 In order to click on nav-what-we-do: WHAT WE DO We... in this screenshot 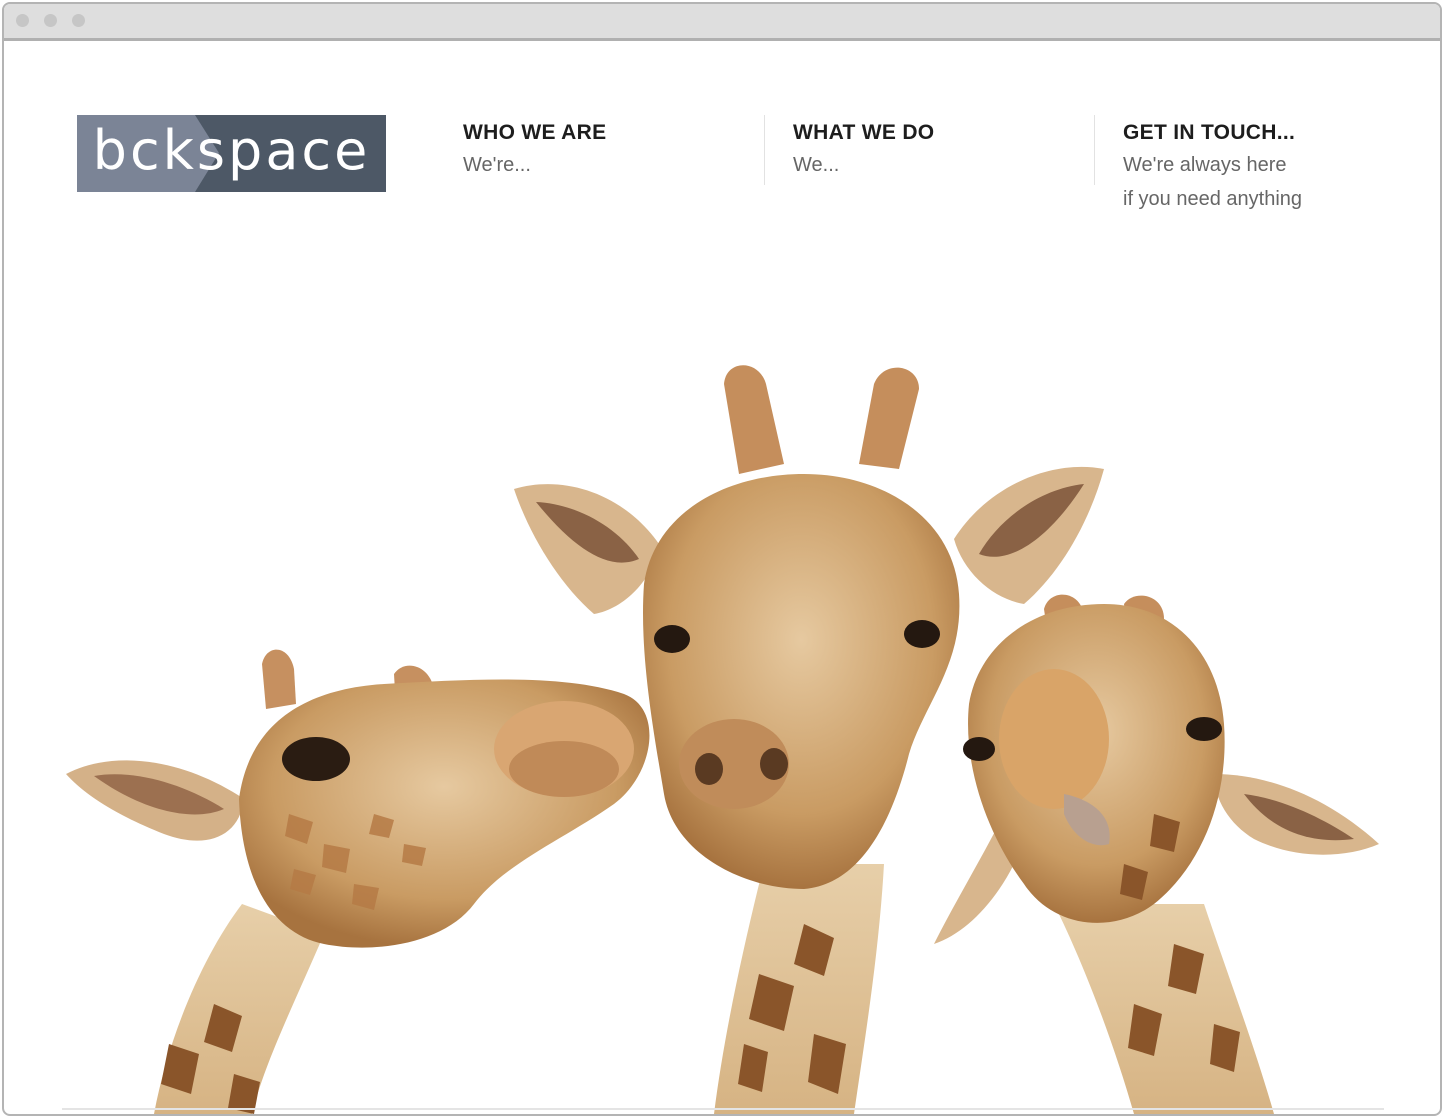, I will do `click(863, 148)`.